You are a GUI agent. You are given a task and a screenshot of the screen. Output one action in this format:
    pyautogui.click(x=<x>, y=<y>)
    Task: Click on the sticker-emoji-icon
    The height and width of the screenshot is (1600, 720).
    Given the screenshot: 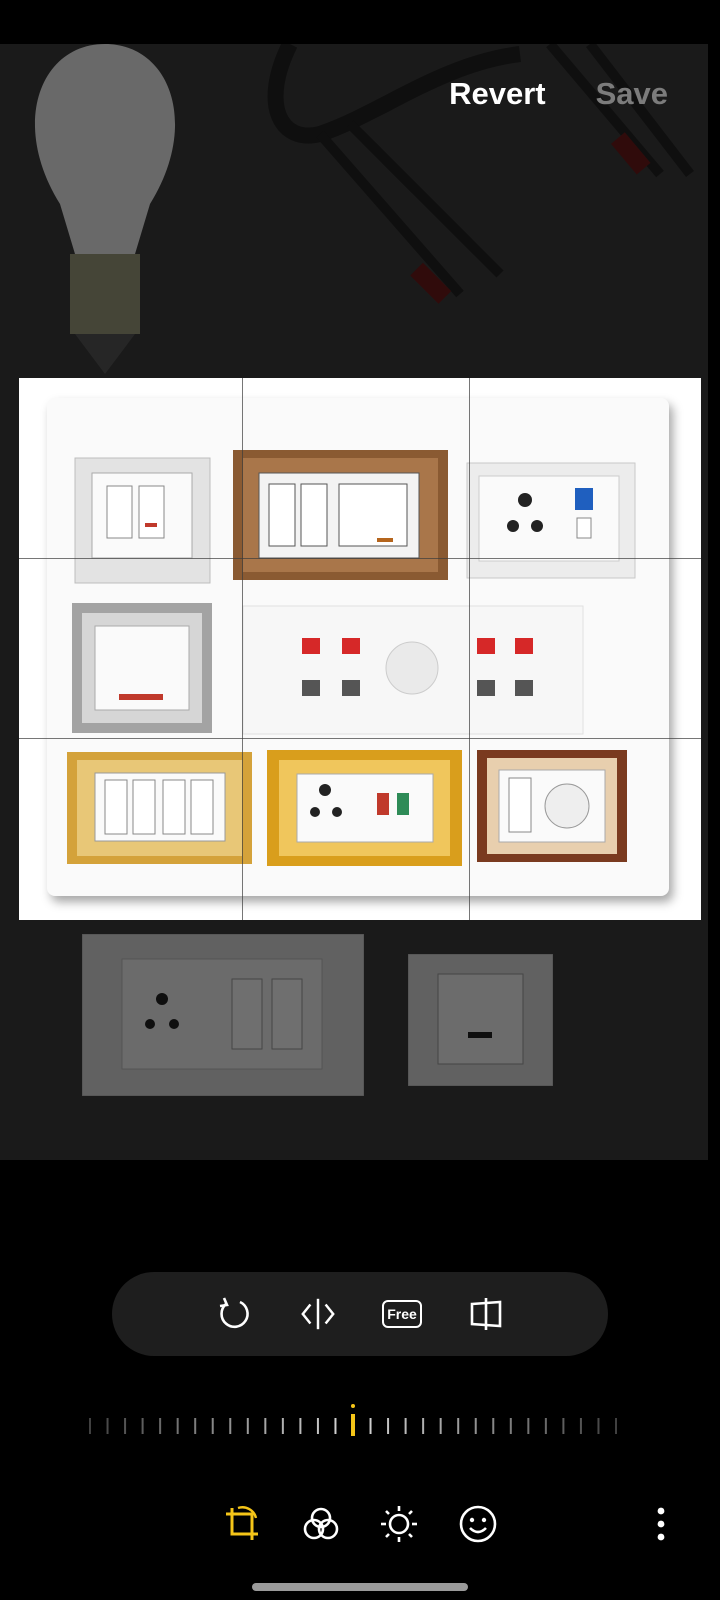 What is the action you would take?
    pyautogui.click(x=478, y=1524)
    